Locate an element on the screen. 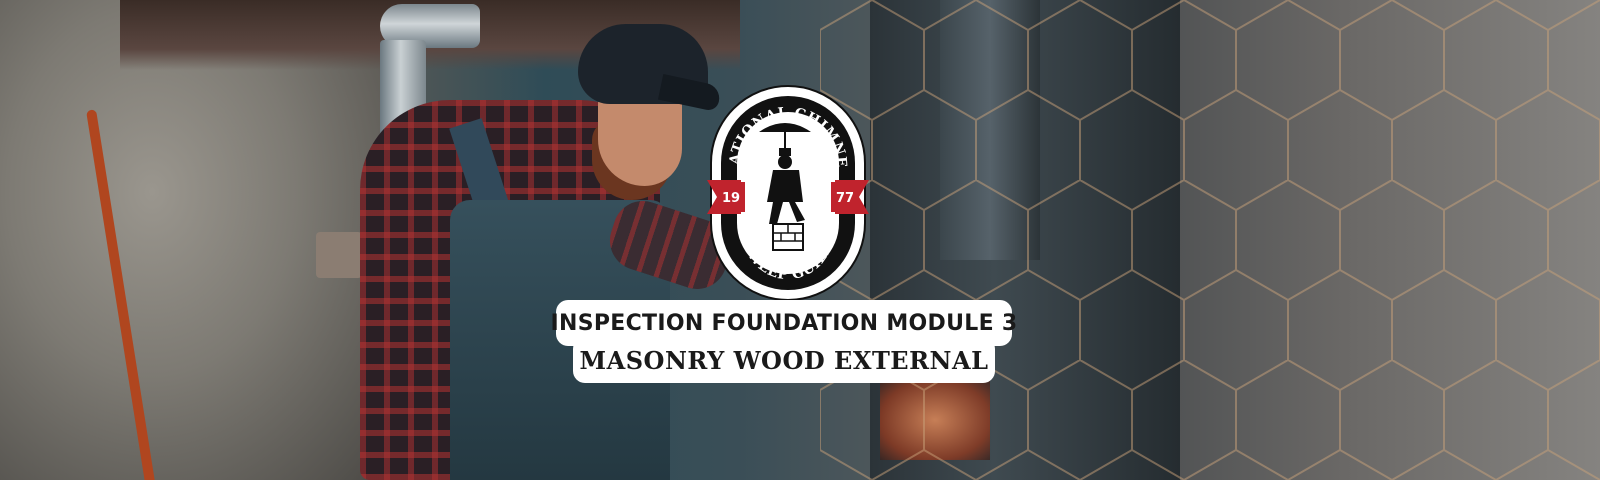  logo-year-left: 19 is located at coordinates (731, 198).